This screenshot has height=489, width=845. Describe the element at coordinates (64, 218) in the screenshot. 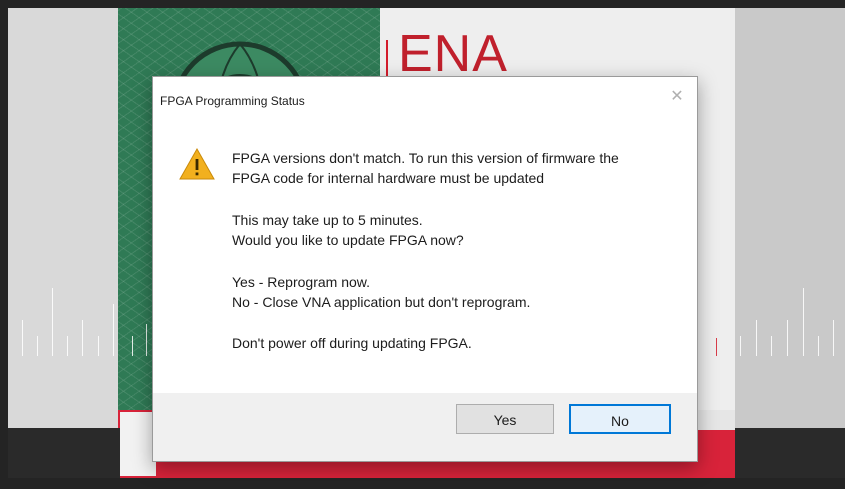

I see `background-left-panel` at that location.